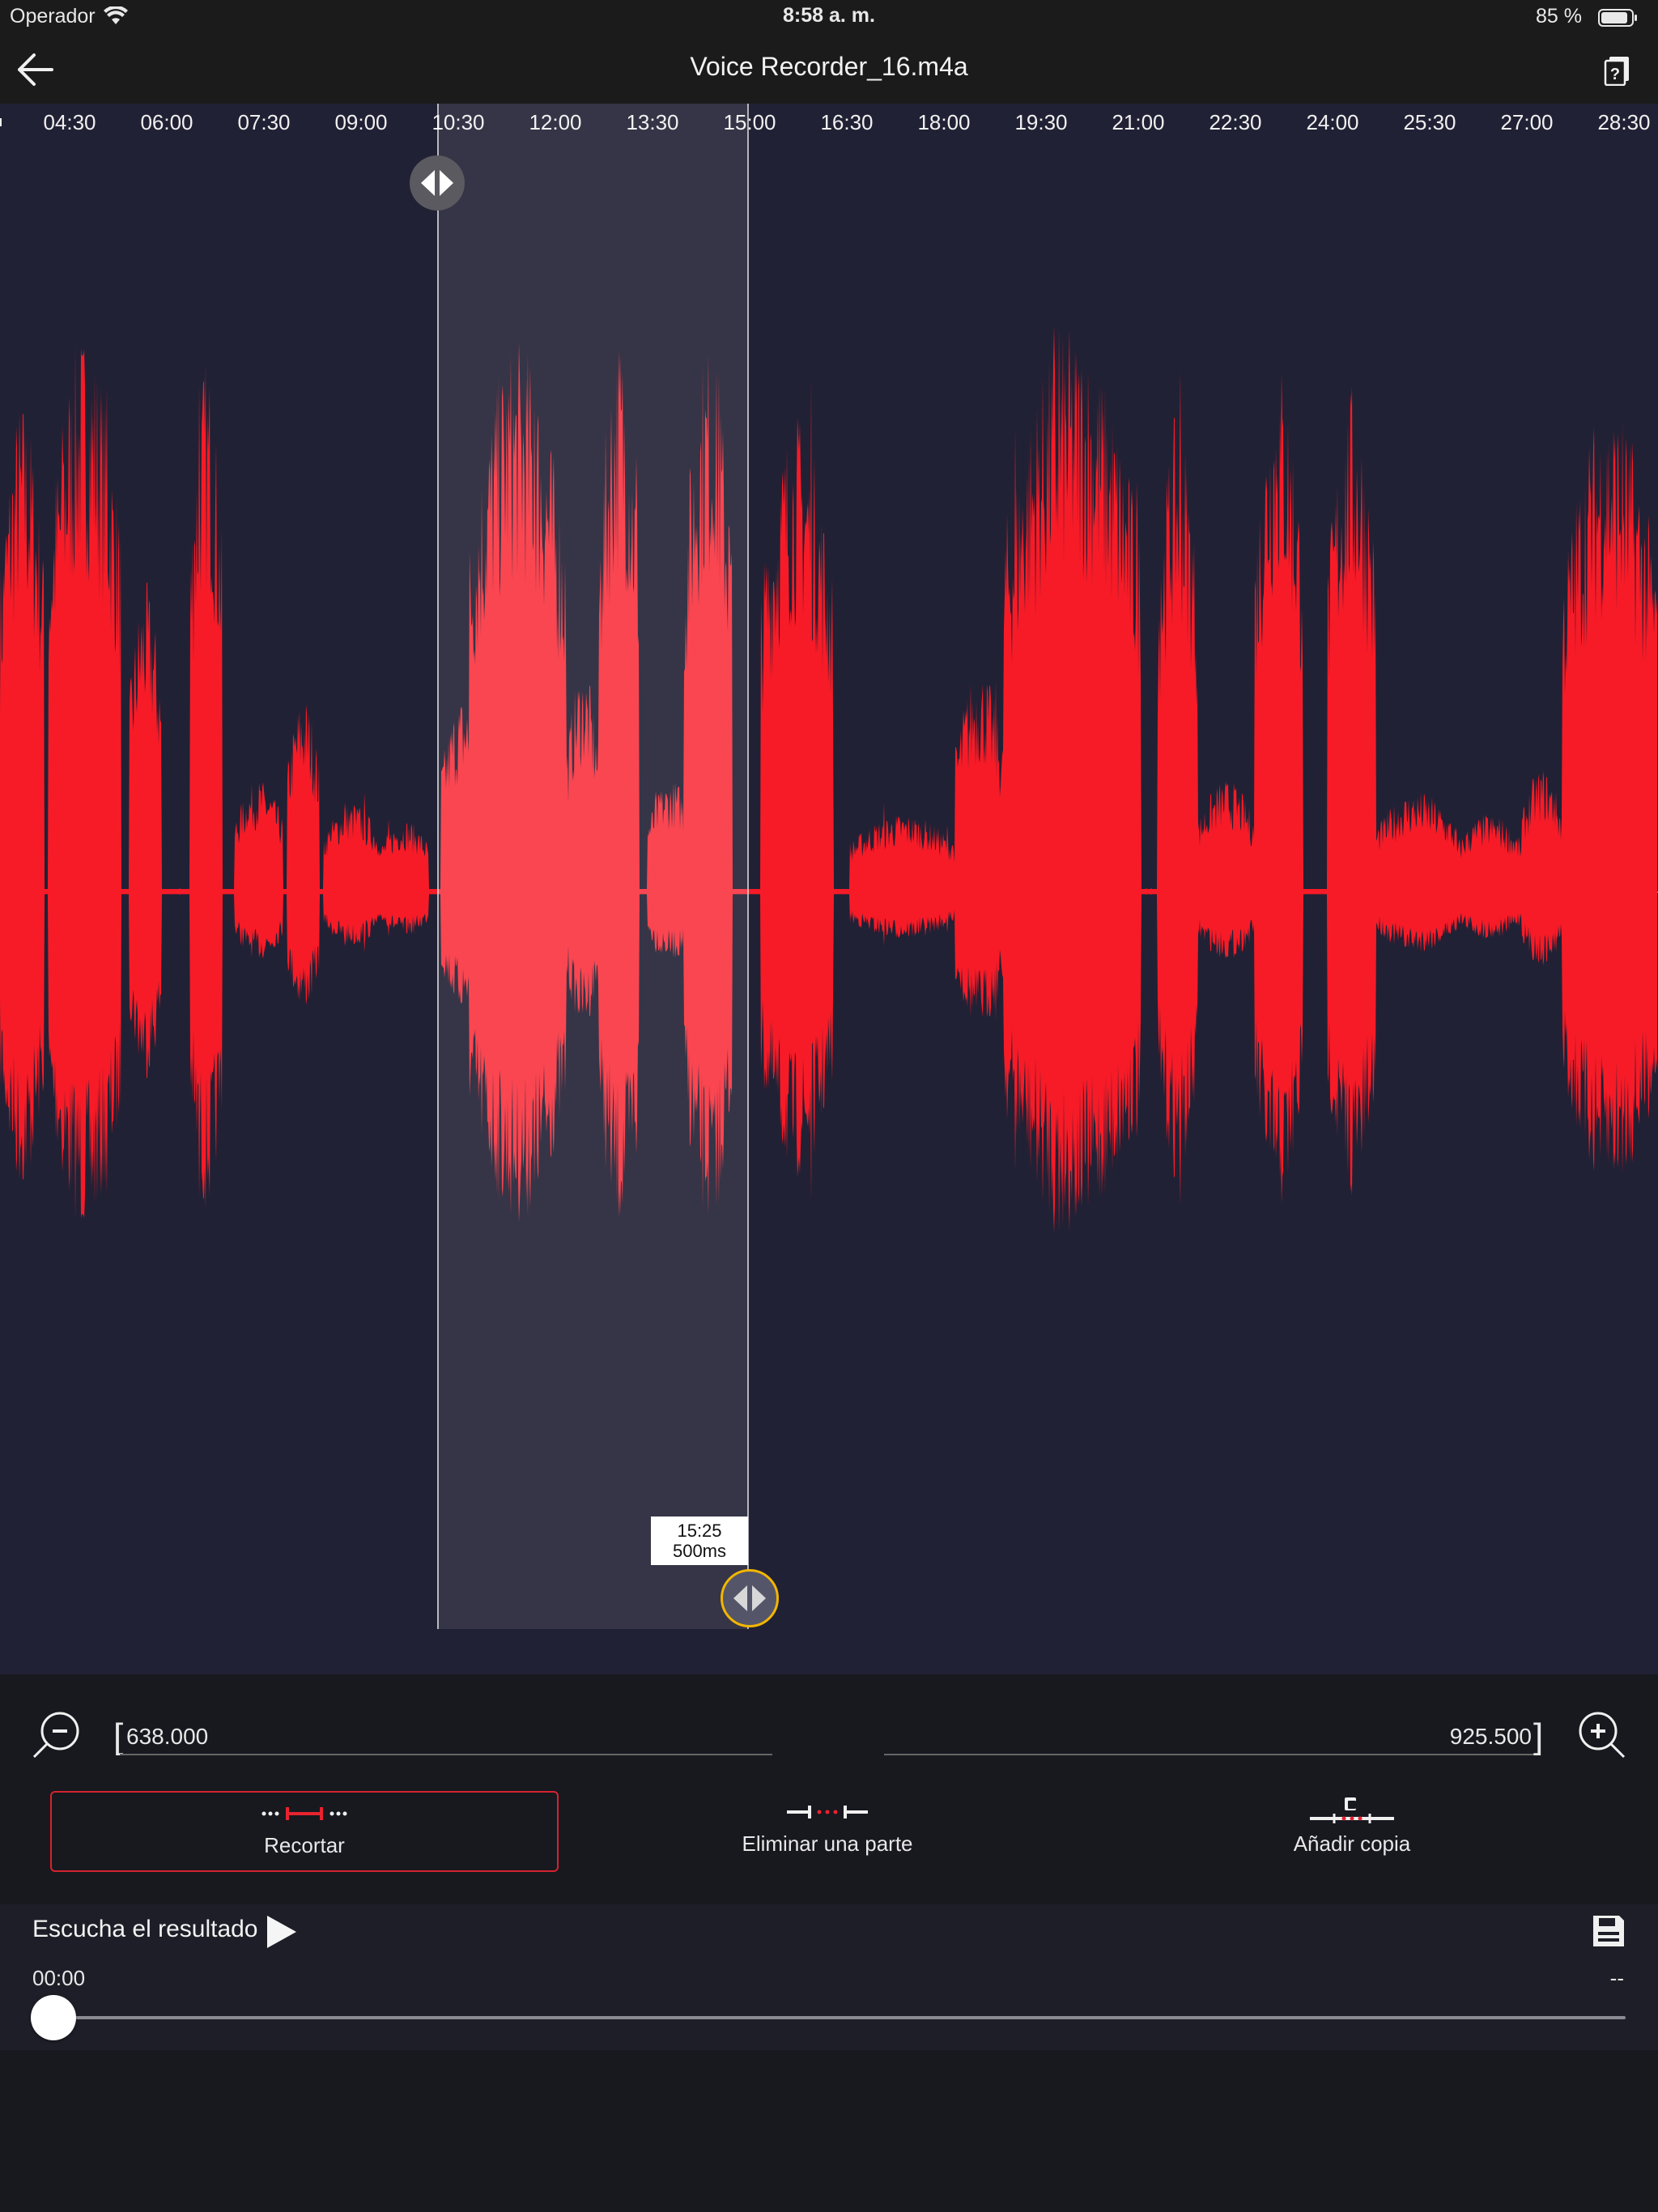 This screenshot has width=1658, height=2212. What do you see at coordinates (5, 122) in the screenshot?
I see `timeline-tick-marker` at bounding box center [5, 122].